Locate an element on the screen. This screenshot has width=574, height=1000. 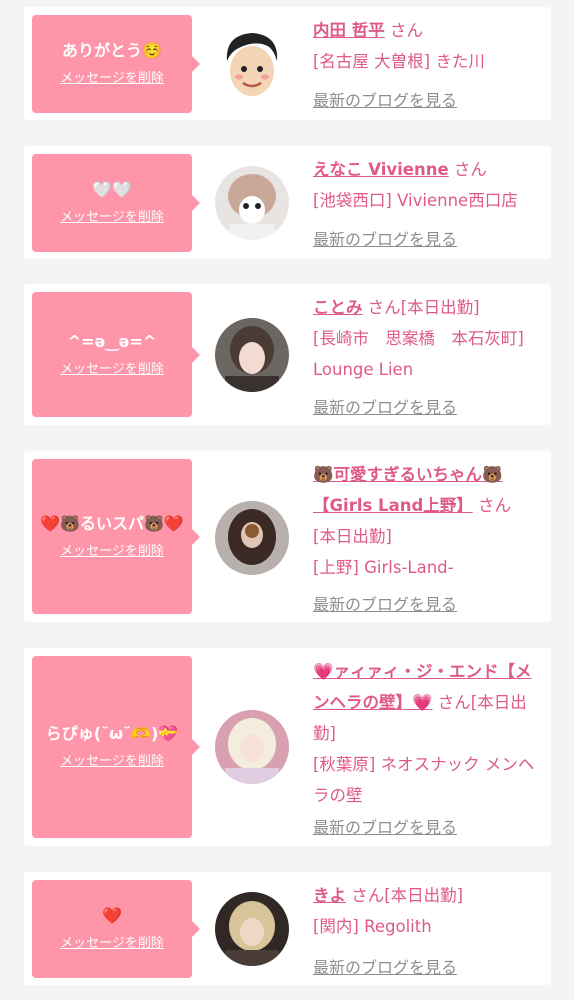
sender-info: ことみ さん[本日出勤] [長崎市 思案橋 本石灰町] Lounge Lien is located at coordinates (428, 338).